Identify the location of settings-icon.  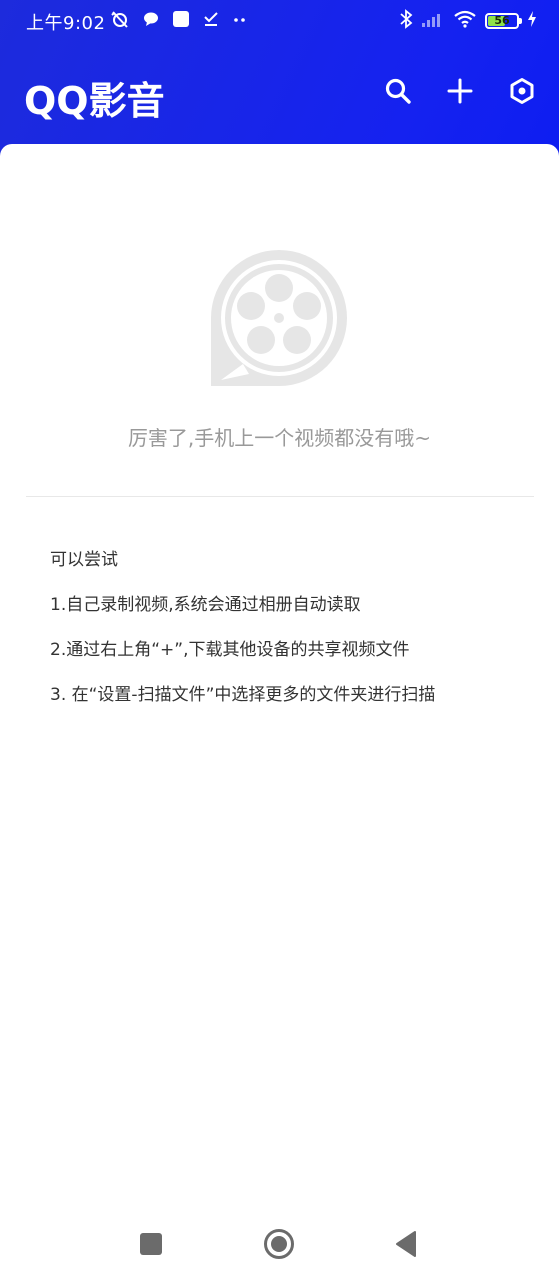
(522, 91).